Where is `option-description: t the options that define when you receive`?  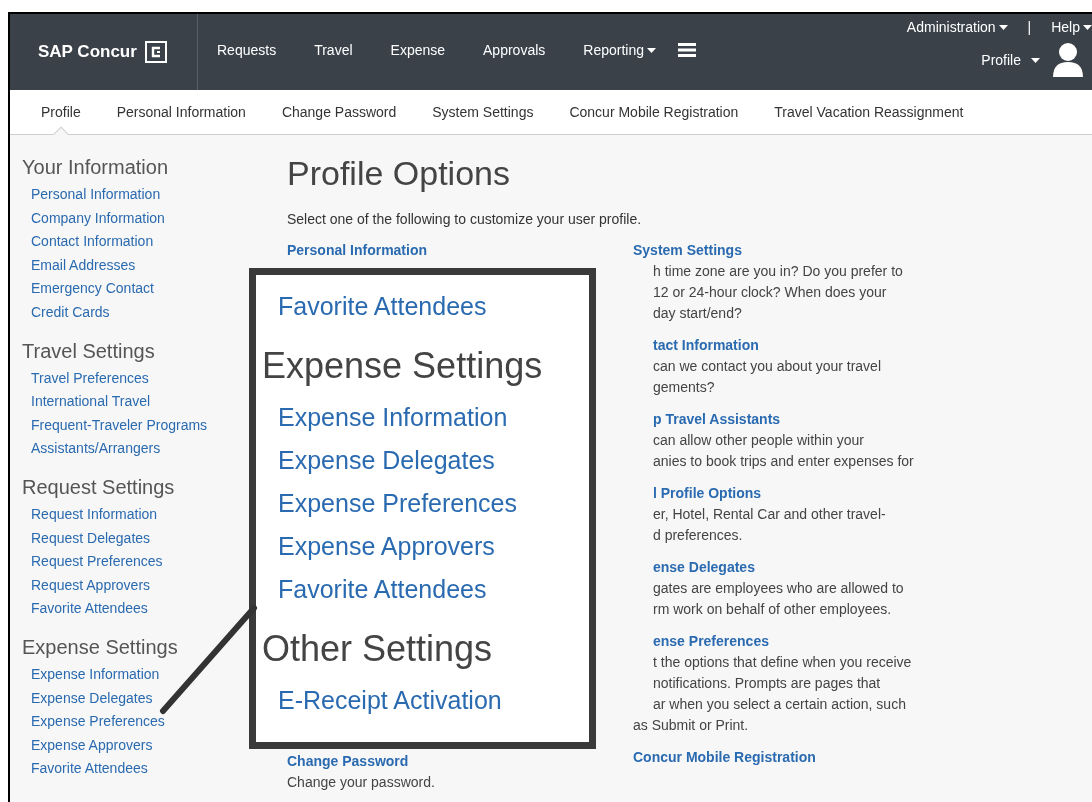 option-description: t the options that define when you receive is located at coordinates (782, 662).